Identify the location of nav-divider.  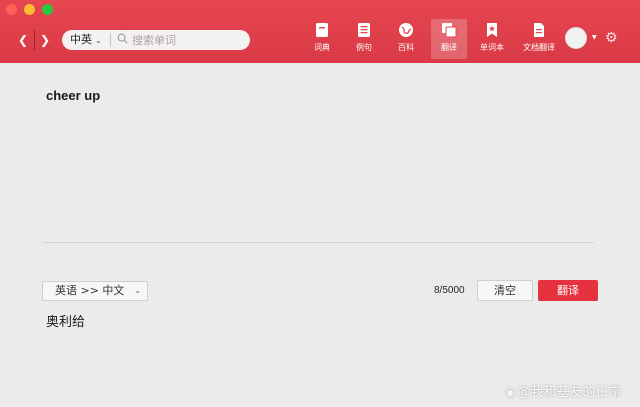
(34, 40).